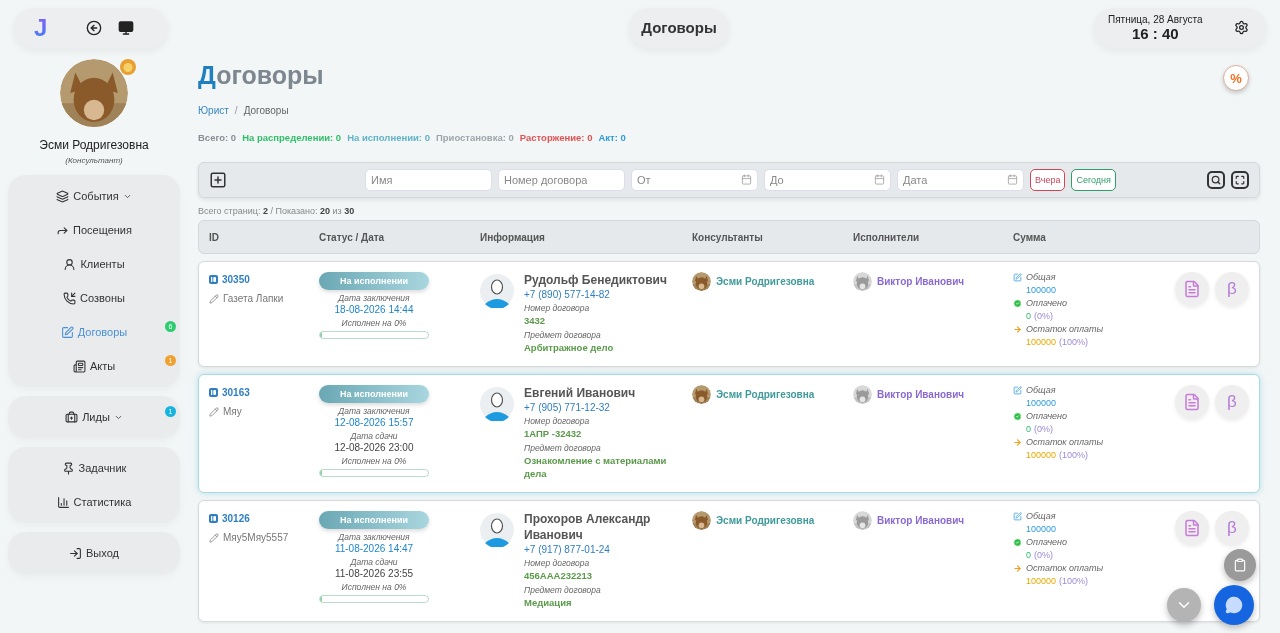  Describe the element at coordinates (374, 411) in the screenshot. I see `date-label: Дата заключения` at that location.